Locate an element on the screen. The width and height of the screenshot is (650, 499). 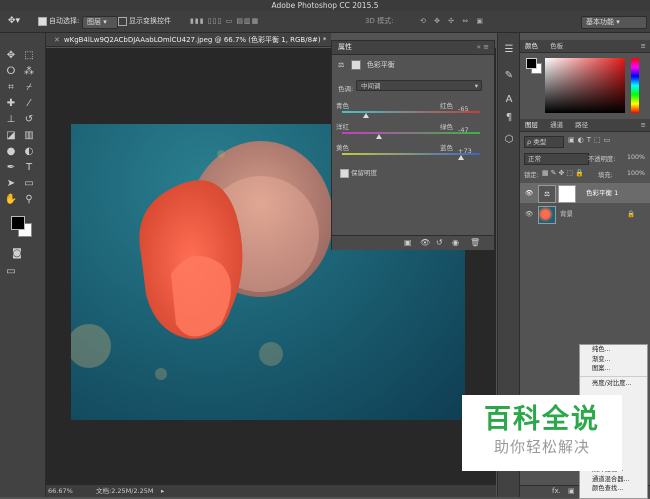
move-tool-icon: ✥▾ is located at coordinates (14, 21).